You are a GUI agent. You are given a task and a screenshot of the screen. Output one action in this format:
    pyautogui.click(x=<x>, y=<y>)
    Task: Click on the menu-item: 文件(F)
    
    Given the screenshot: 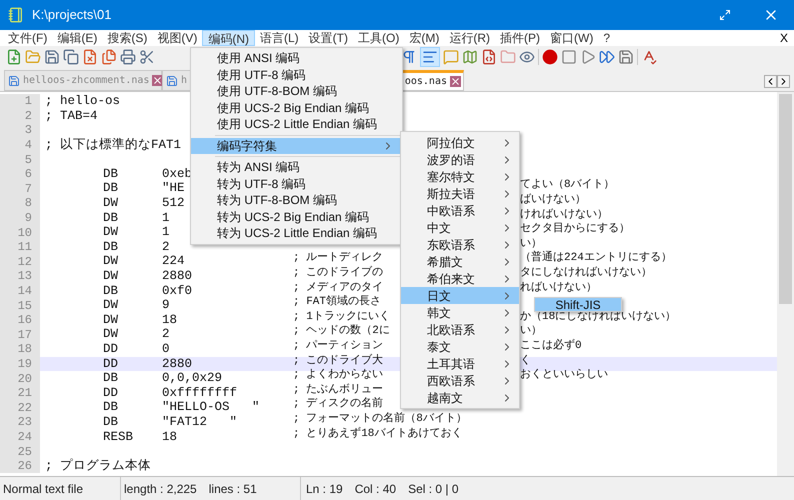 What is the action you would take?
    pyautogui.click(x=27, y=38)
    